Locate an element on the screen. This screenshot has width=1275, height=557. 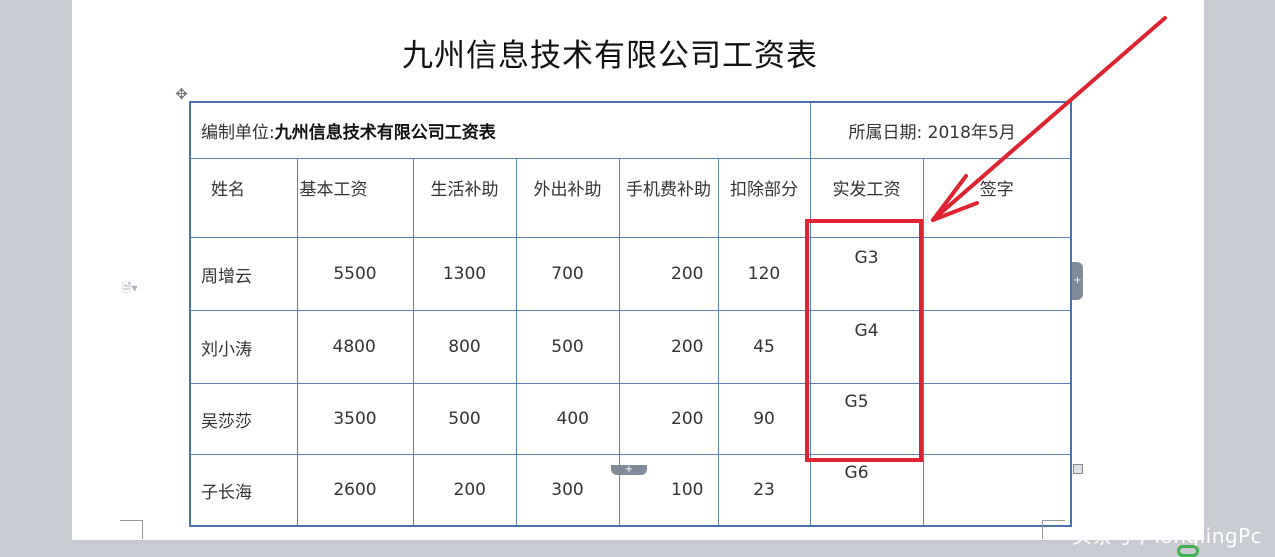
header-deduct: 扣除部分 is located at coordinates (764, 198).